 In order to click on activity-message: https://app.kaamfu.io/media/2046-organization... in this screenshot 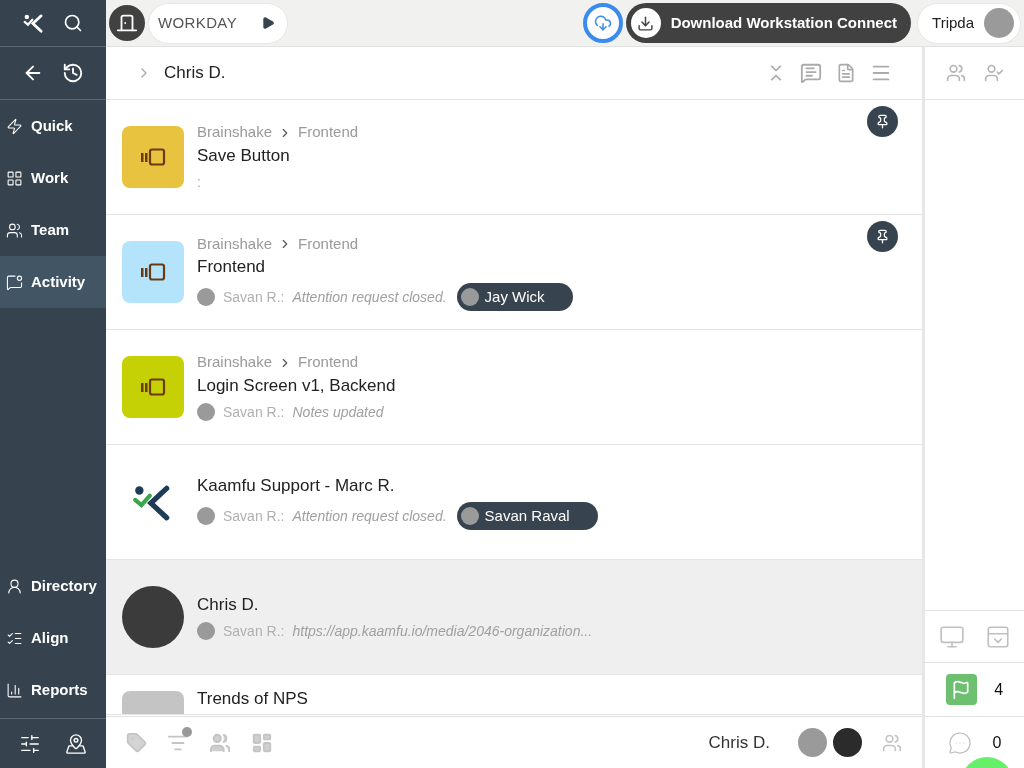, I will do `click(442, 631)`.